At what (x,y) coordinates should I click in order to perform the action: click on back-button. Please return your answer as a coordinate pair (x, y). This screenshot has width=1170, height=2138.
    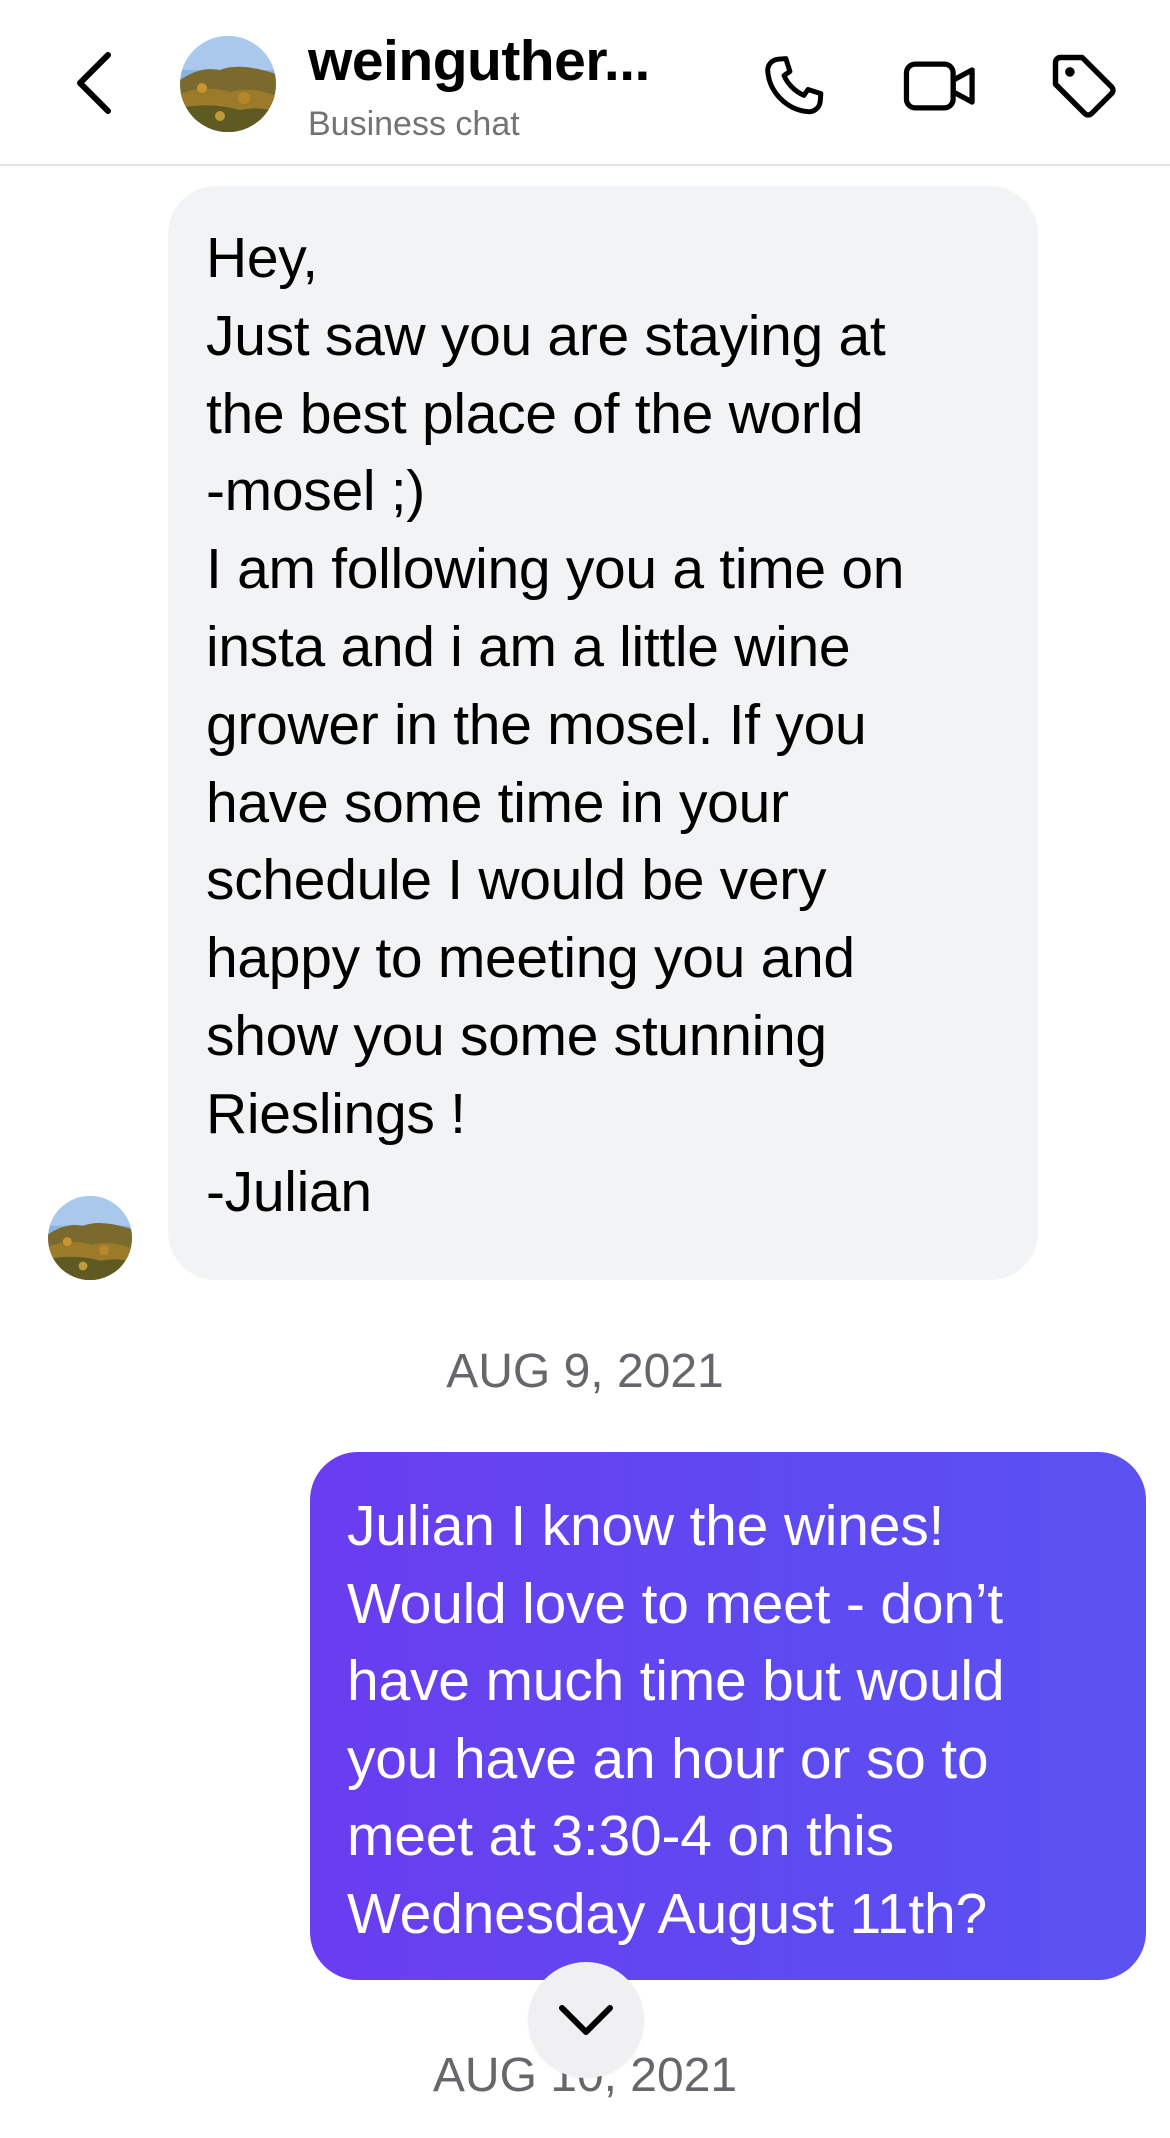
    Looking at the image, I should click on (94, 83).